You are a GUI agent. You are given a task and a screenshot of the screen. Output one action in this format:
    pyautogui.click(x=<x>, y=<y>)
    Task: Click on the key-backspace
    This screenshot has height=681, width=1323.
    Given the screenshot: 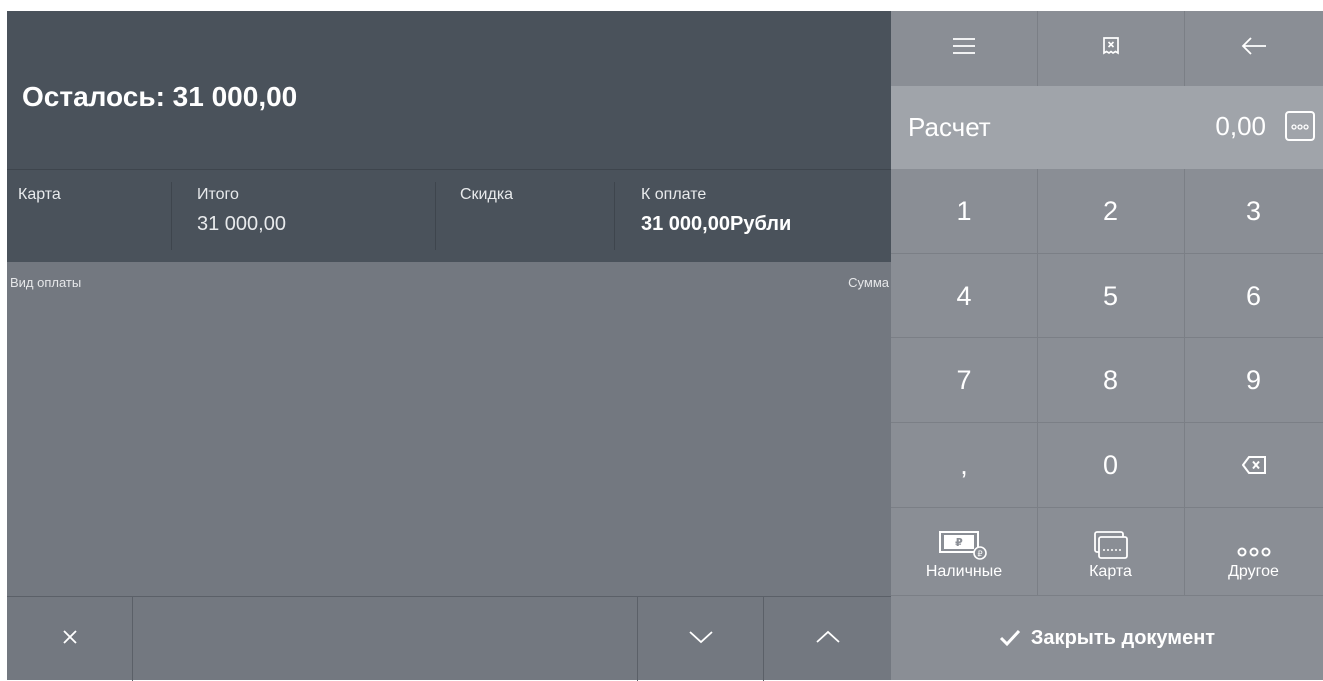 What is the action you would take?
    pyautogui.click(x=1253, y=465)
    